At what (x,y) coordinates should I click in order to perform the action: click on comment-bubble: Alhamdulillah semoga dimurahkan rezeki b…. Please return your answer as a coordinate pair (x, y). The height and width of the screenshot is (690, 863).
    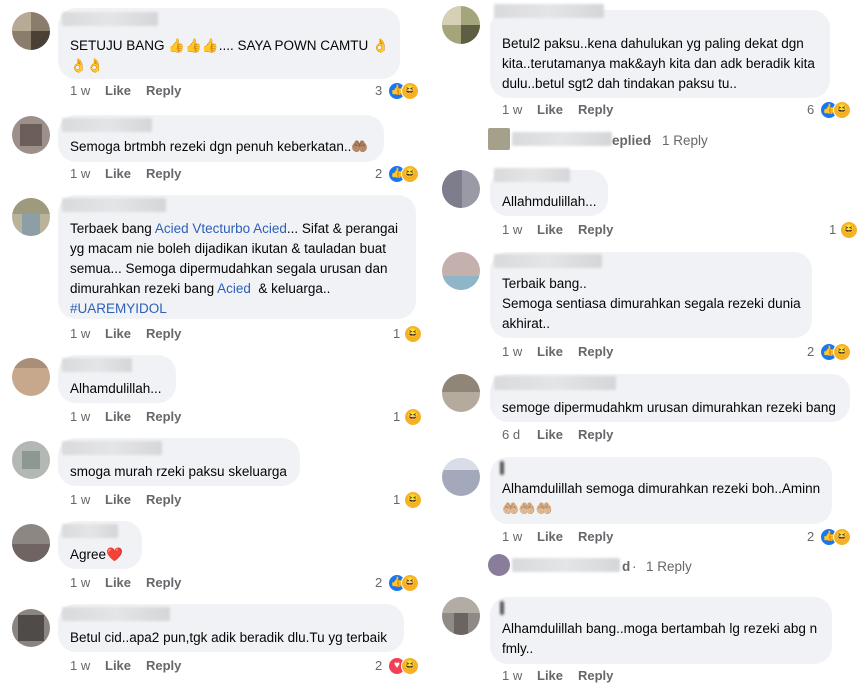
    Looking at the image, I should click on (661, 490).